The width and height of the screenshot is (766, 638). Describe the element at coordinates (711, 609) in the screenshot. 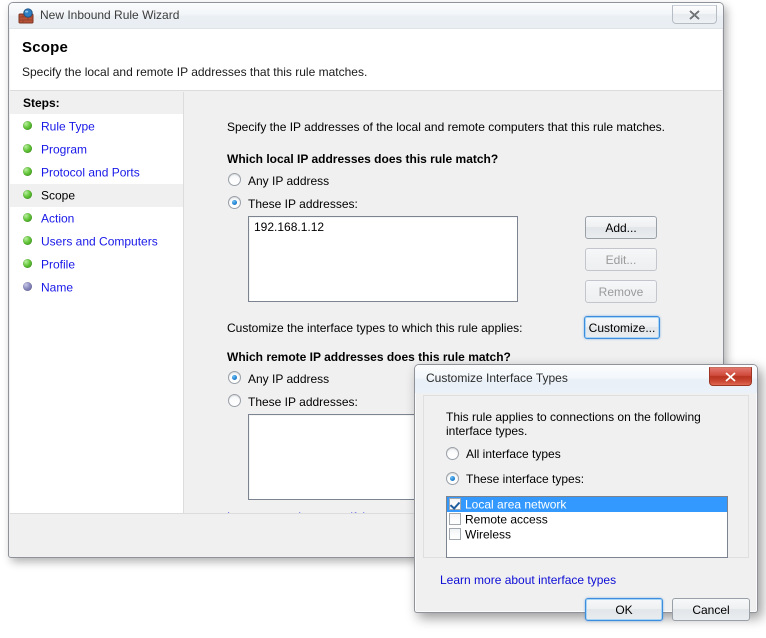

I see `cancel-button: Cancel` at that location.